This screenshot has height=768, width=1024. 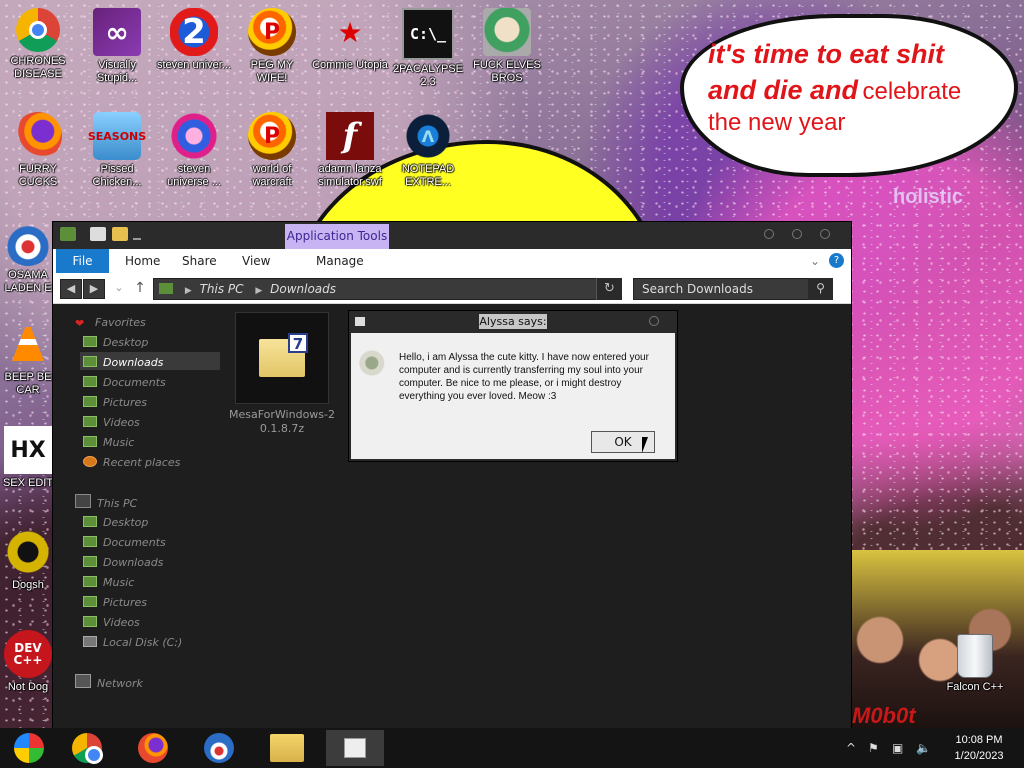 What do you see at coordinates (272, 150) in the screenshot?
I see `desktop-icon-world-of-warcraft: P world of warcraft` at bounding box center [272, 150].